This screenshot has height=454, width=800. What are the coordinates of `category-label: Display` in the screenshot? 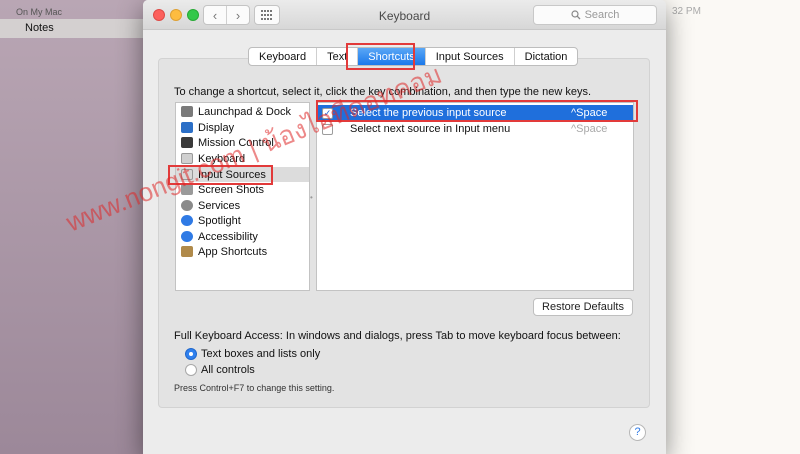 It's located at (216, 127).